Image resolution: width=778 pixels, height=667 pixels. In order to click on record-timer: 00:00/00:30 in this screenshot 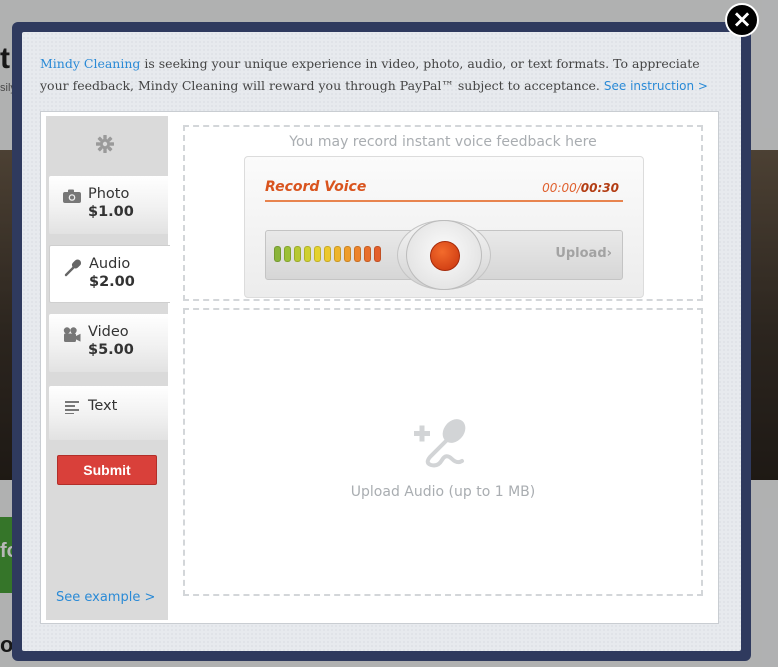, I will do `click(580, 188)`.